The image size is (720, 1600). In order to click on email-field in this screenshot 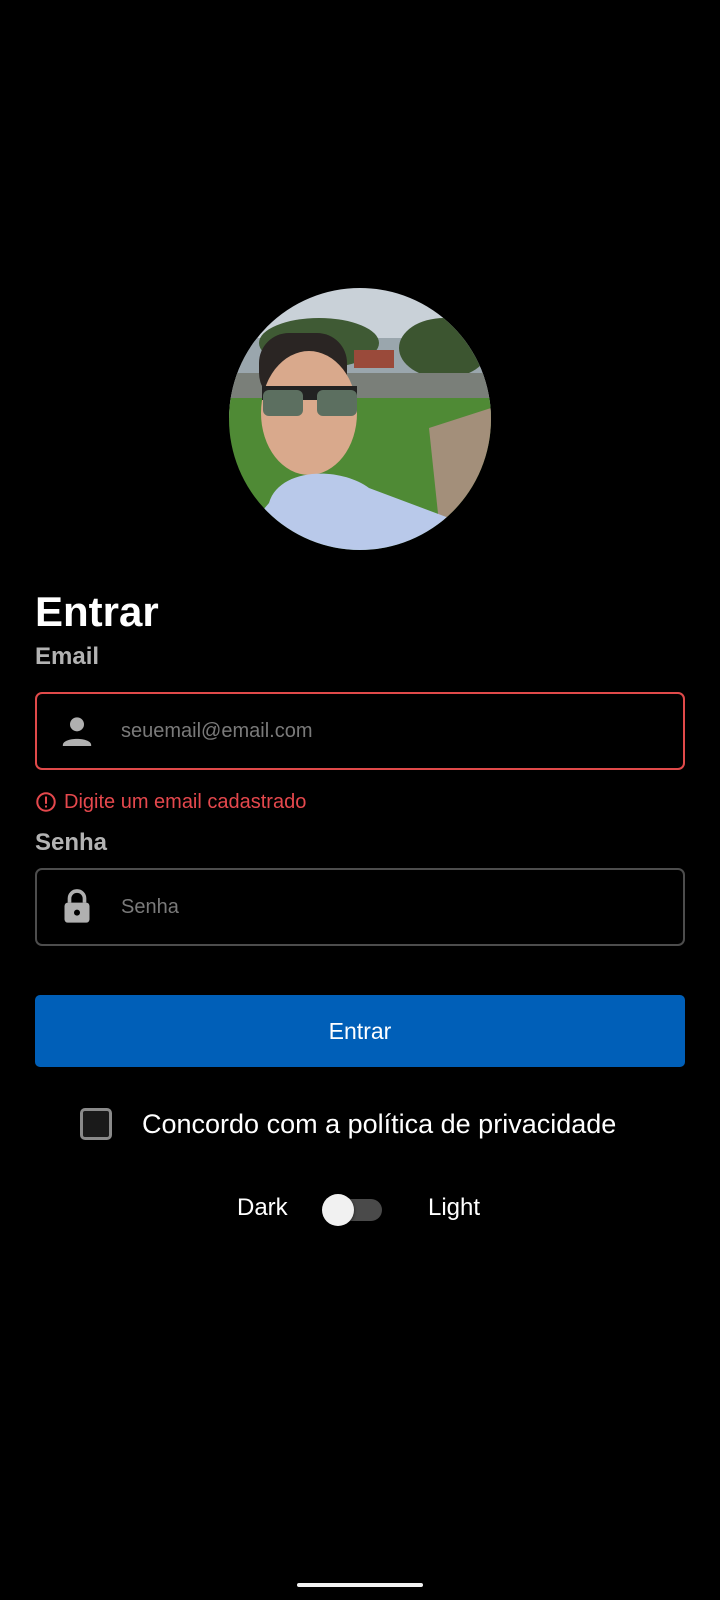, I will do `click(360, 731)`.